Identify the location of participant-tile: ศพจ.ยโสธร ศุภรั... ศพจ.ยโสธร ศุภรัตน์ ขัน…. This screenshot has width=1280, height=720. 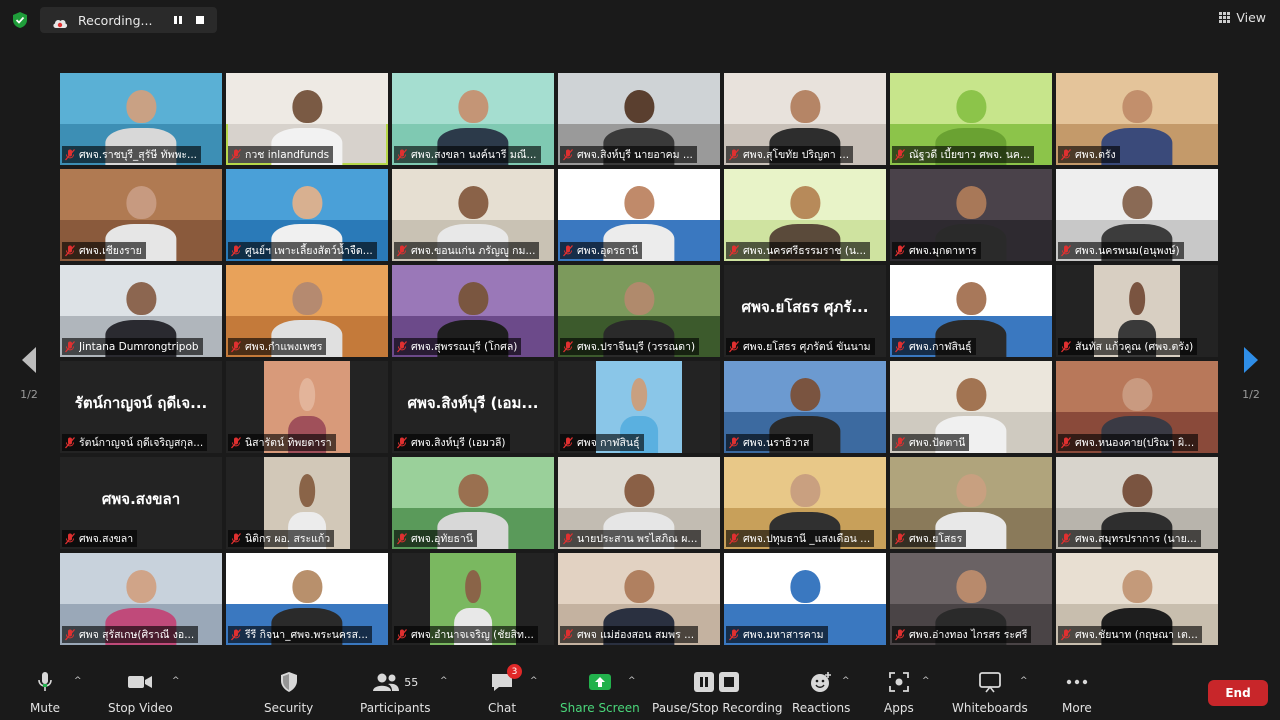
(805, 311).